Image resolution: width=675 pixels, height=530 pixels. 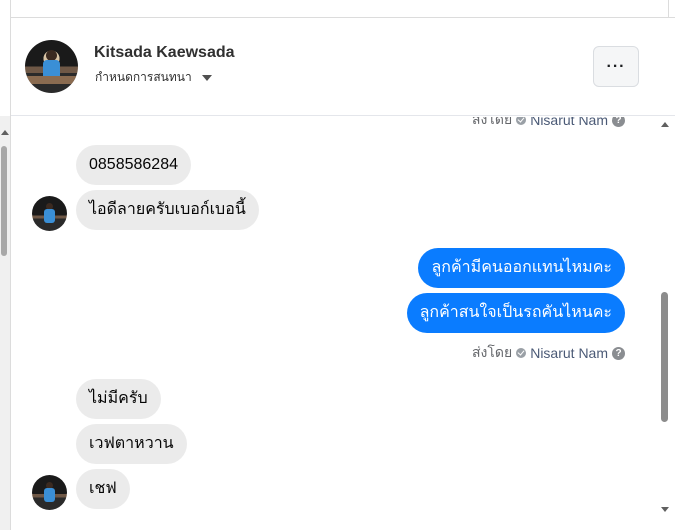 I want to click on conversation-status-dropdown: กำหนดการสนทนา, so click(x=153, y=77).